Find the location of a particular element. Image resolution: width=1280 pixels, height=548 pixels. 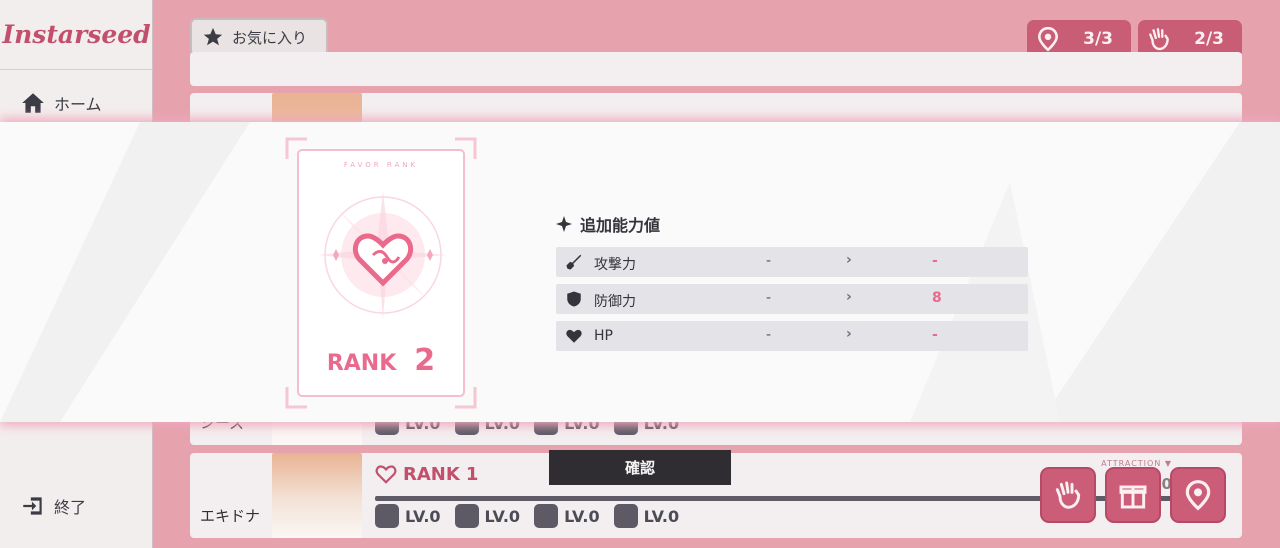

rank-text: RANK 2 is located at coordinates (381, 360).